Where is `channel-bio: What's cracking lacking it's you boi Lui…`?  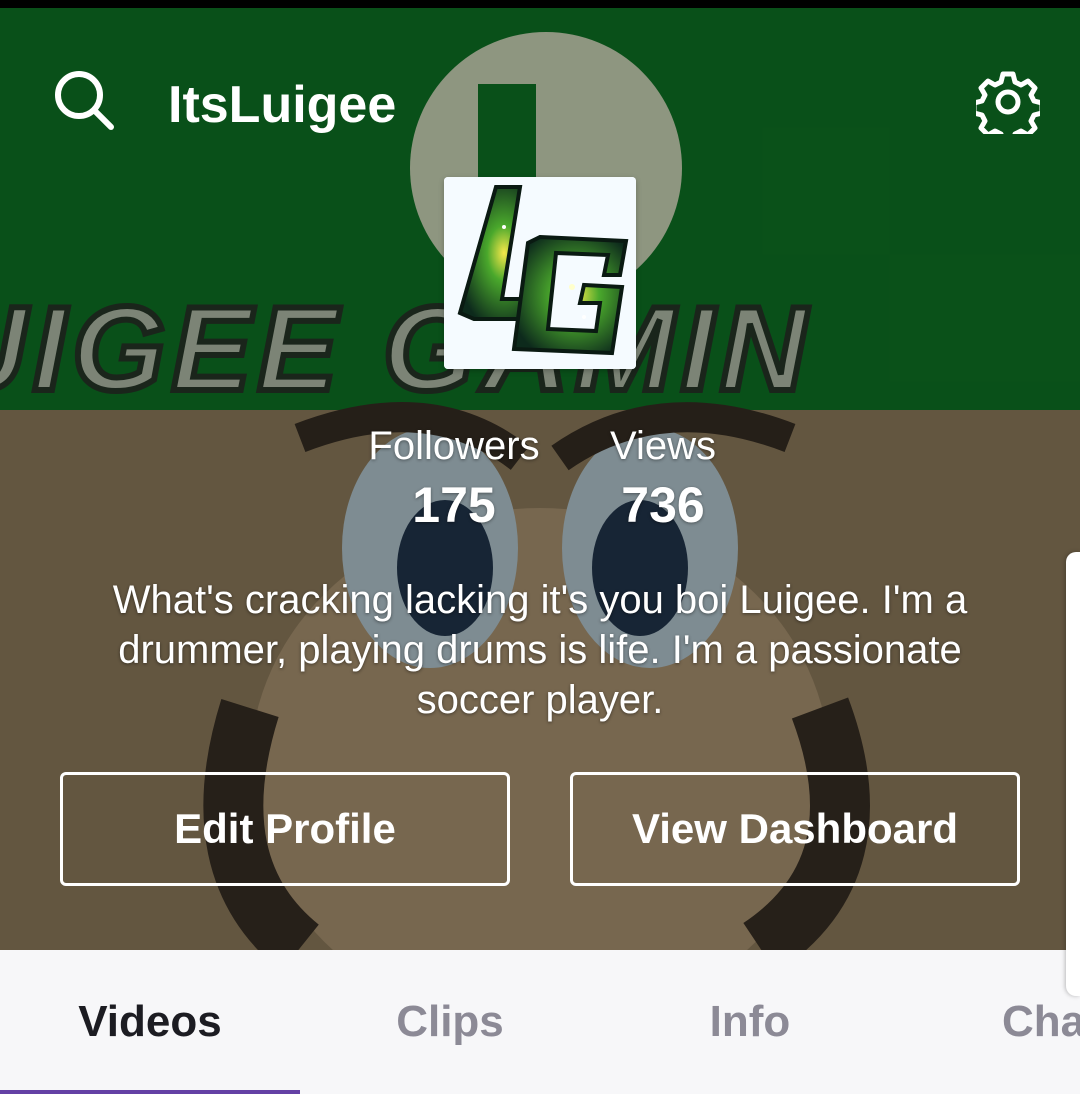 channel-bio: What's cracking lacking it's you boi Lui… is located at coordinates (540, 650).